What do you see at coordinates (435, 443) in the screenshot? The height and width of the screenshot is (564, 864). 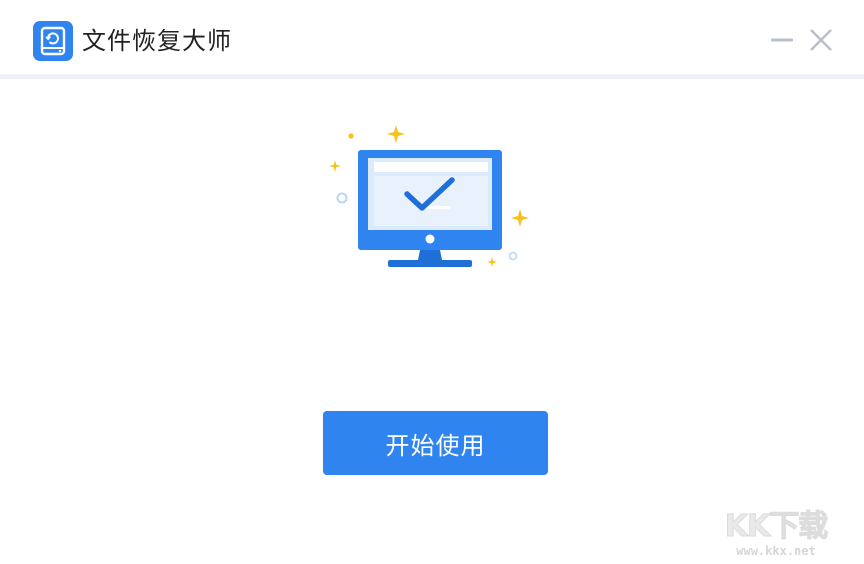 I see `start-button: 开始使用` at bounding box center [435, 443].